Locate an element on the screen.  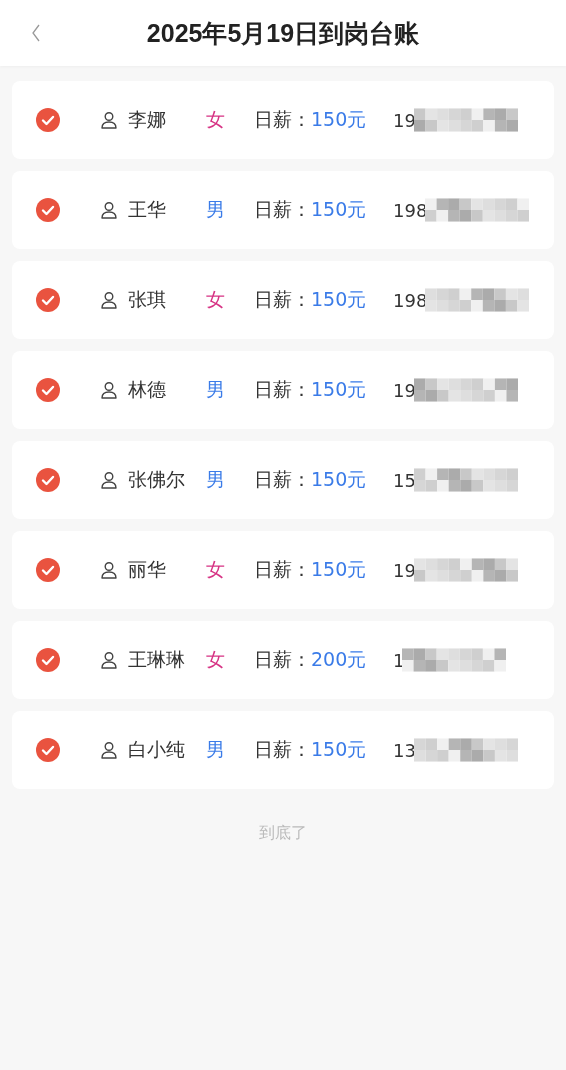
worker-name: 李娜 is located at coordinates (147, 119).